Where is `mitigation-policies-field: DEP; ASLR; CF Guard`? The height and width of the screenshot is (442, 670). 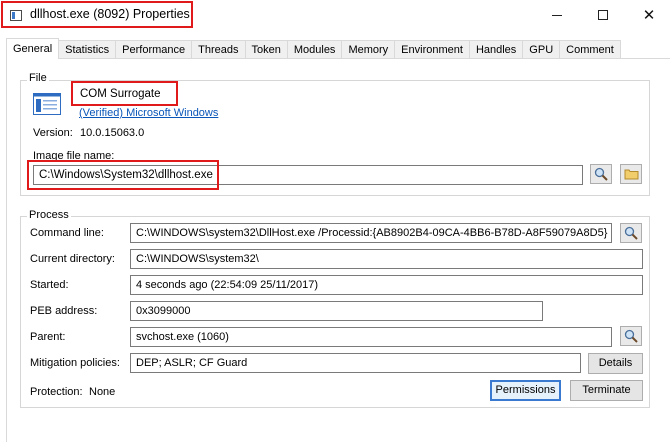
mitigation-policies-field: DEP; ASLR; CF Guard is located at coordinates (355, 363).